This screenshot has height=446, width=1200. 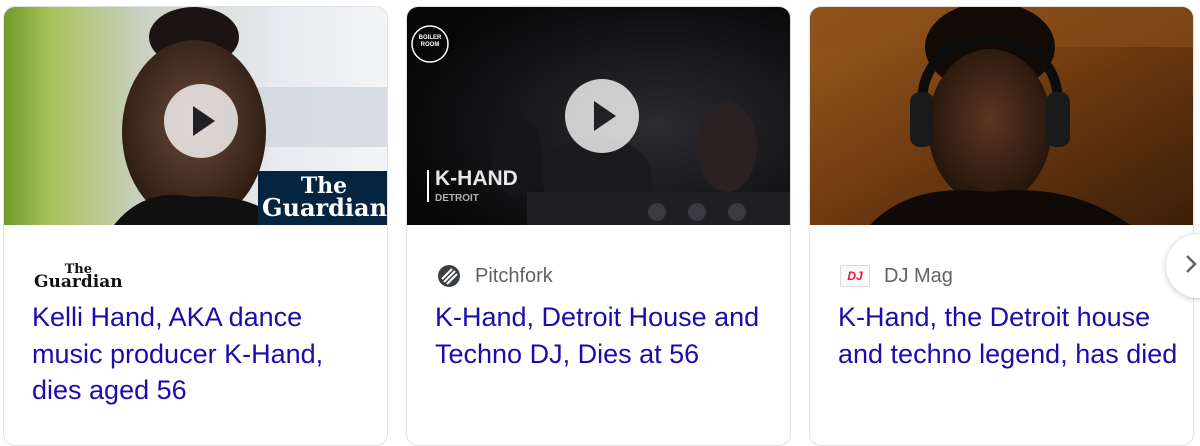 I want to click on news-source: DJ DJ Mag, so click(x=896, y=276).